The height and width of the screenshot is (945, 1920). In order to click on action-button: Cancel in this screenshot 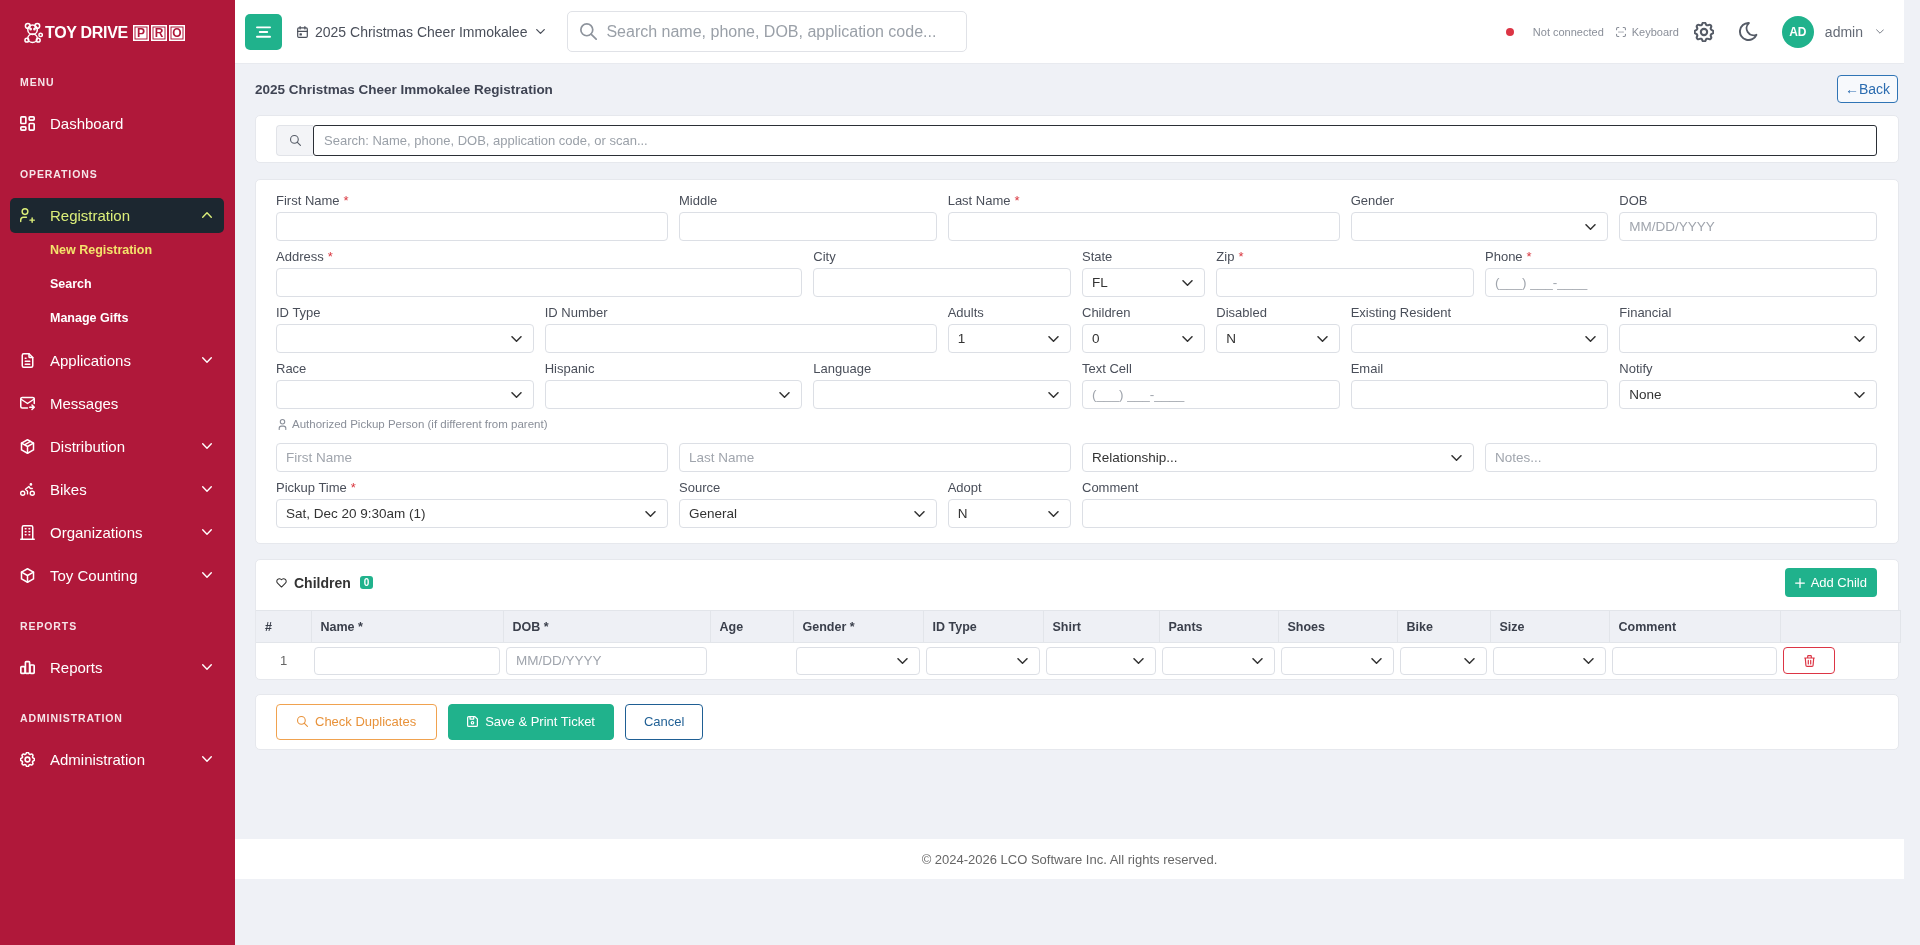, I will do `click(664, 721)`.